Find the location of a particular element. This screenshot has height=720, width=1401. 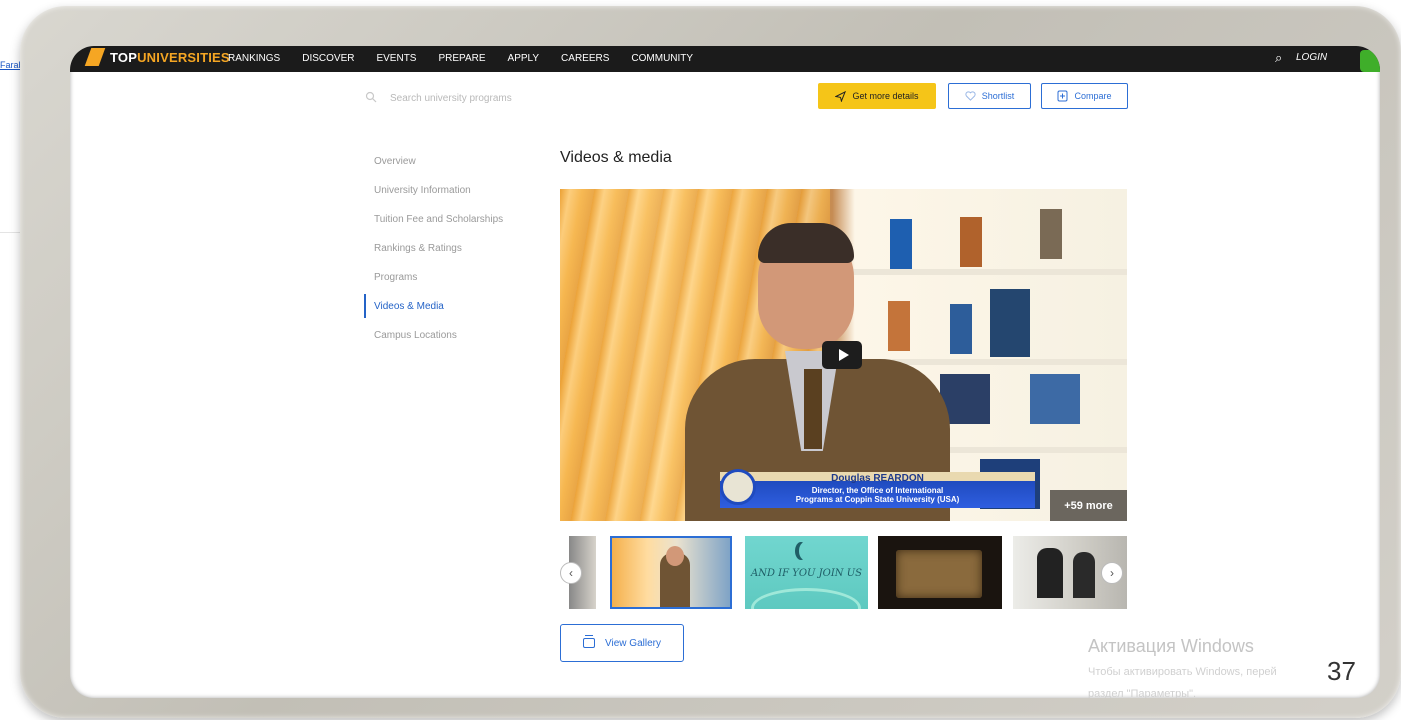

get-more-details-label: Get more details is located at coordinates (885, 96).